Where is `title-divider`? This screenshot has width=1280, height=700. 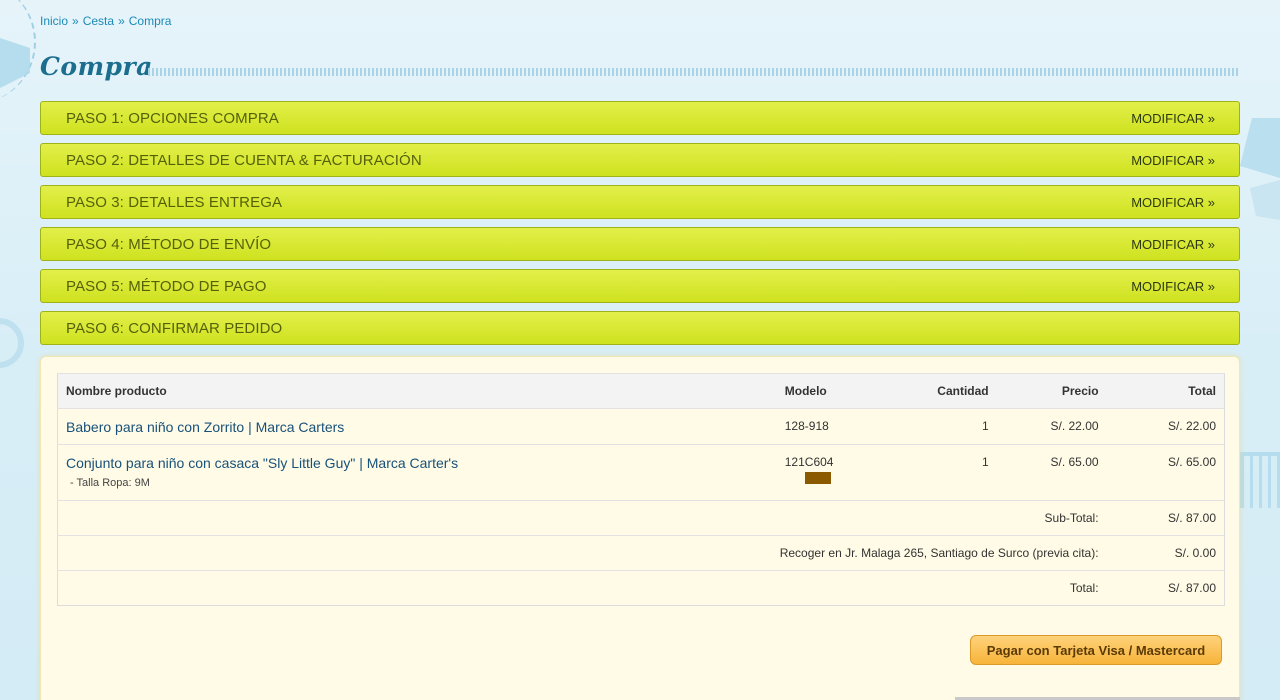
title-divider is located at coordinates (694, 72).